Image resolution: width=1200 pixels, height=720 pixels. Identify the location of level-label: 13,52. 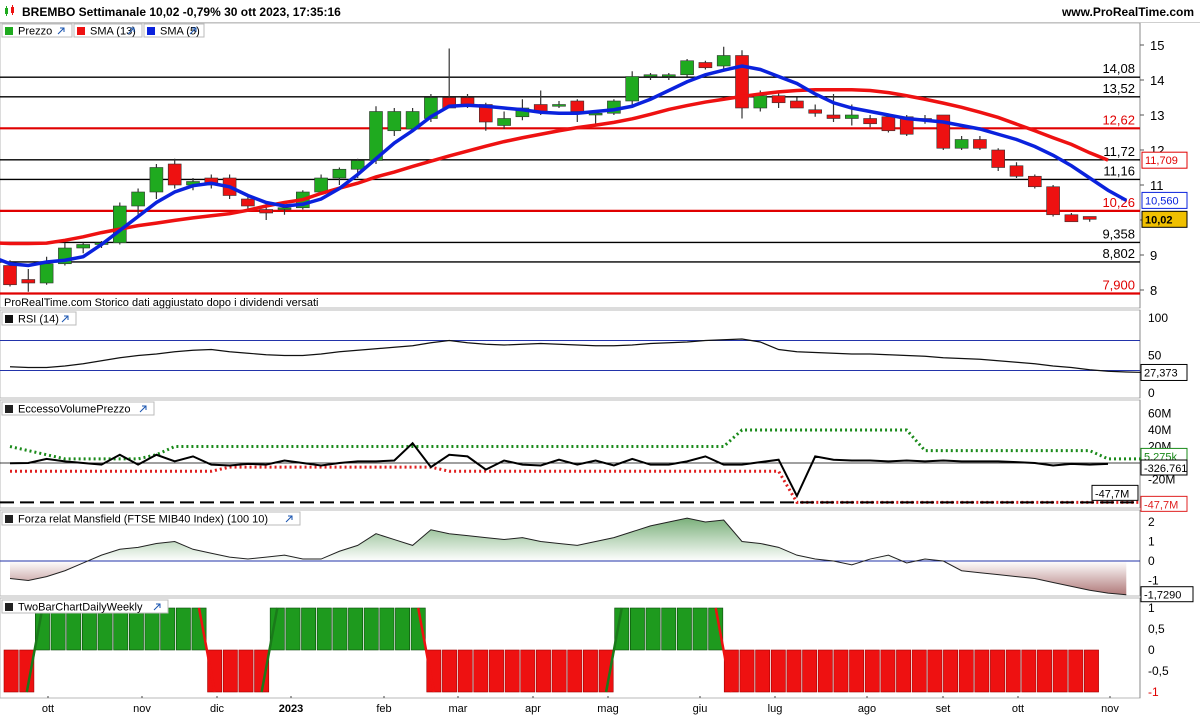
(1118, 88).